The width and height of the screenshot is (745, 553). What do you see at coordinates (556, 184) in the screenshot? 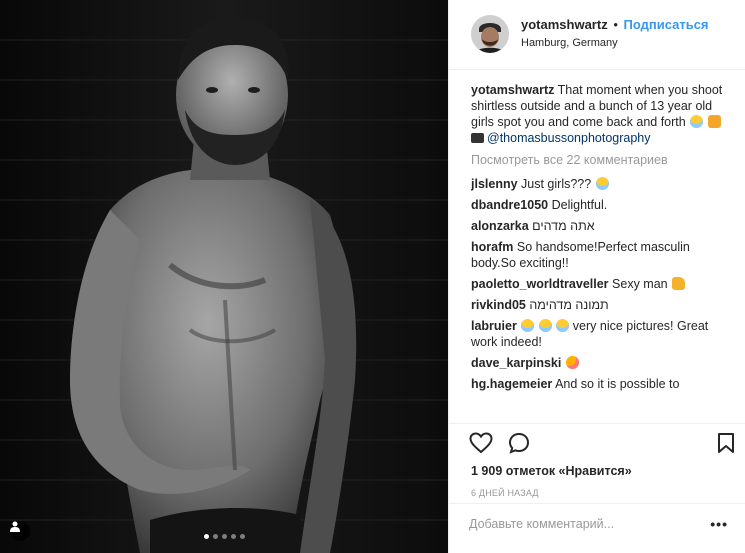
I see `comment-text: Just girls???` at bounding box center [556, 184].